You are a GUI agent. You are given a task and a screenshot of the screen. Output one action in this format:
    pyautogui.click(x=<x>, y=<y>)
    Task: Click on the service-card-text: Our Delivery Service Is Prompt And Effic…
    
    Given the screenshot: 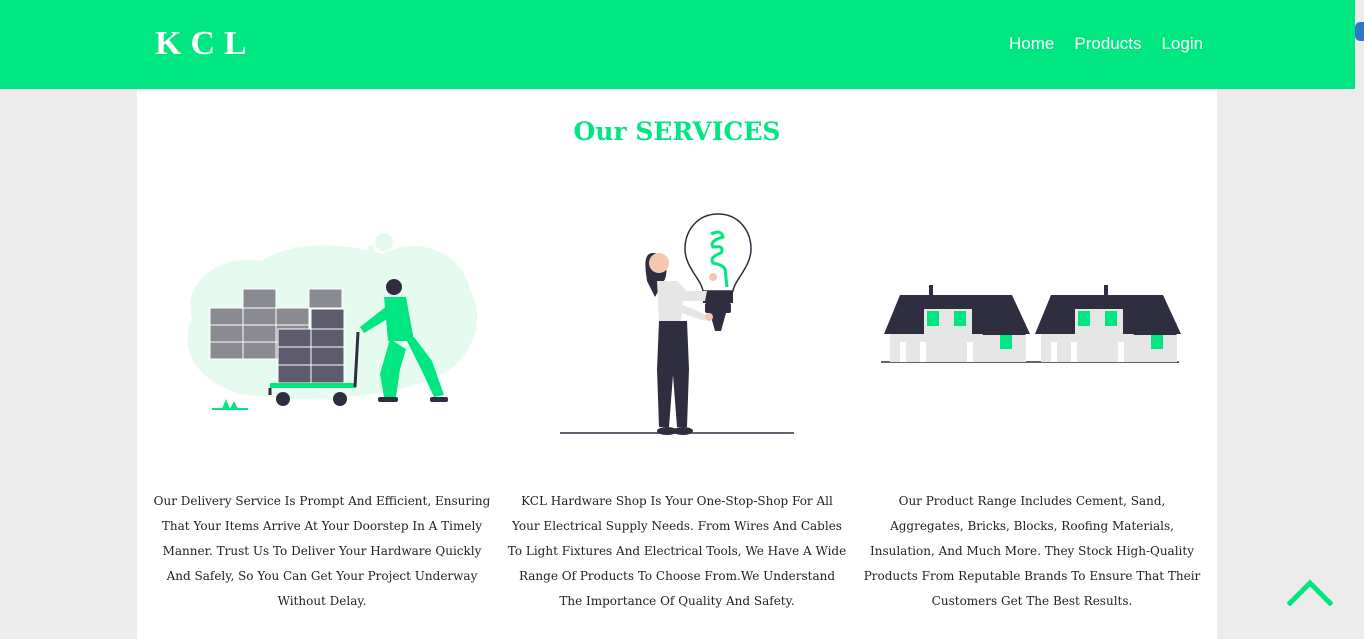 What is the action you would take?
    pyautogui.click(x=322, y=551)
    